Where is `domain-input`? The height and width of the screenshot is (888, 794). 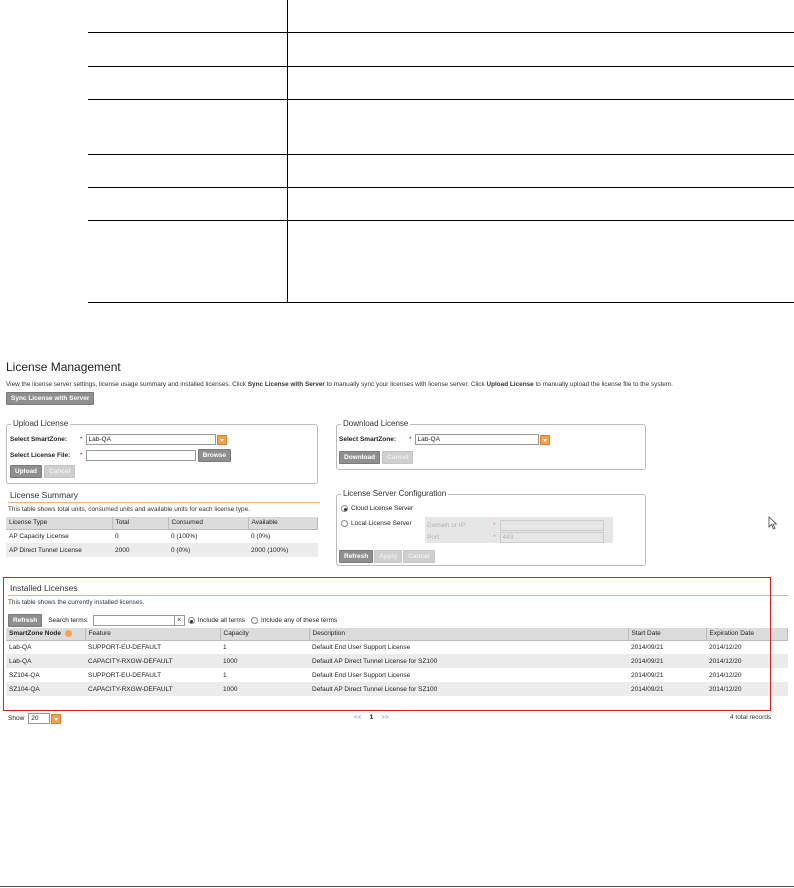
domain-input is located at coordinates (551, 525).